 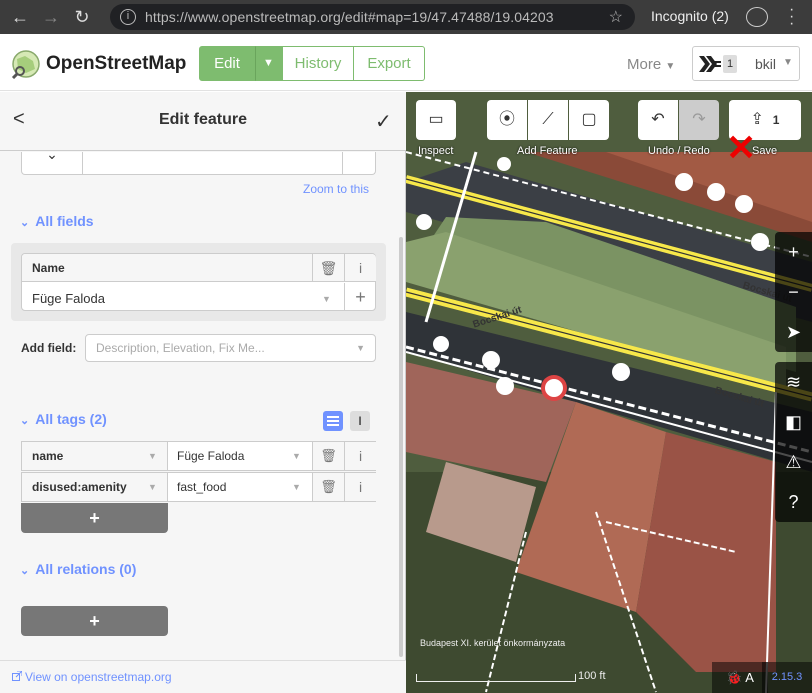 I want to click on fields-box: Name 🗑 i Füge Faloda ▼ +, so click(x=198, y=282).